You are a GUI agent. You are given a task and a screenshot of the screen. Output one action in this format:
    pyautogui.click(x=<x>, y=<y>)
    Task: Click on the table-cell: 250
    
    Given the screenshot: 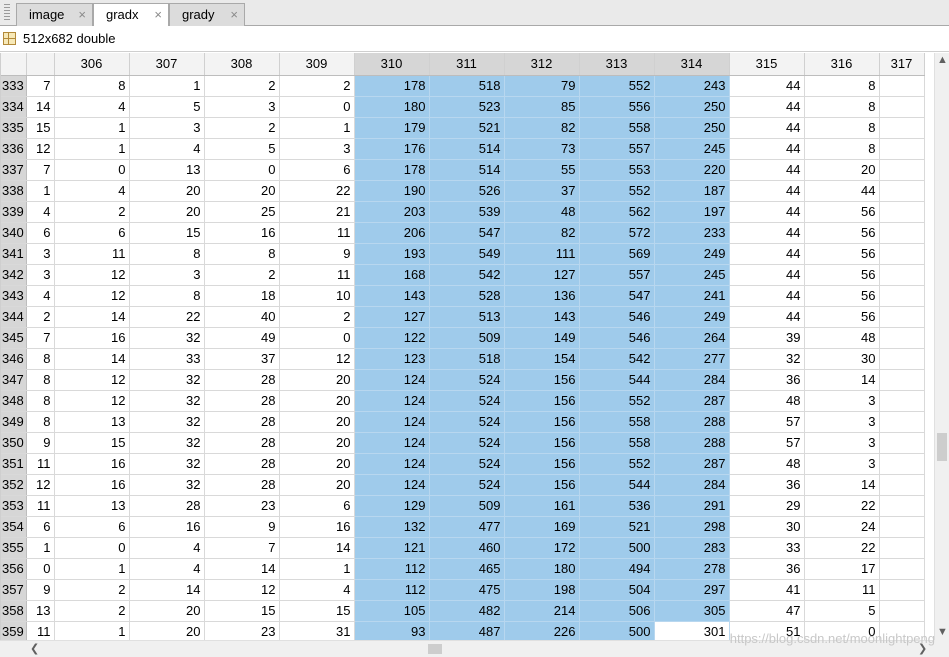 What is the action you would take?
    pyautogui.click(x=692, y=128)
    